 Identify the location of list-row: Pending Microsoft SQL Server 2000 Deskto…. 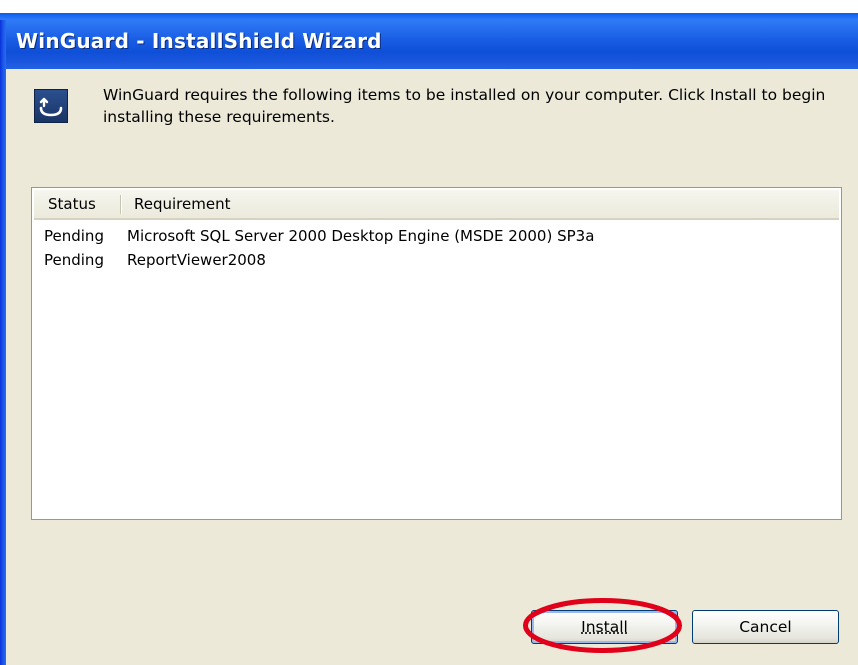
(436, 236).